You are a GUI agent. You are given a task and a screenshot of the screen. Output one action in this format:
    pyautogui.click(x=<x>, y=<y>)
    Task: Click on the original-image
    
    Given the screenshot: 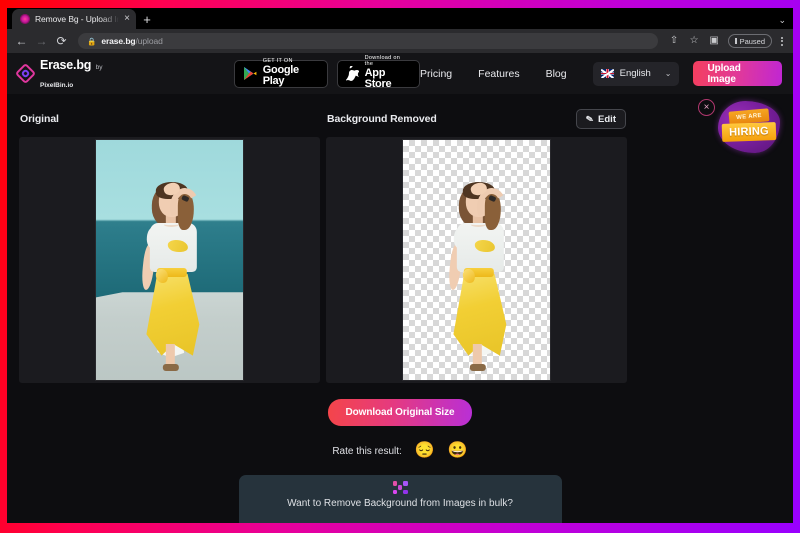 What is the action you would take?
    pyautogui.click(x=169, y=260)
    